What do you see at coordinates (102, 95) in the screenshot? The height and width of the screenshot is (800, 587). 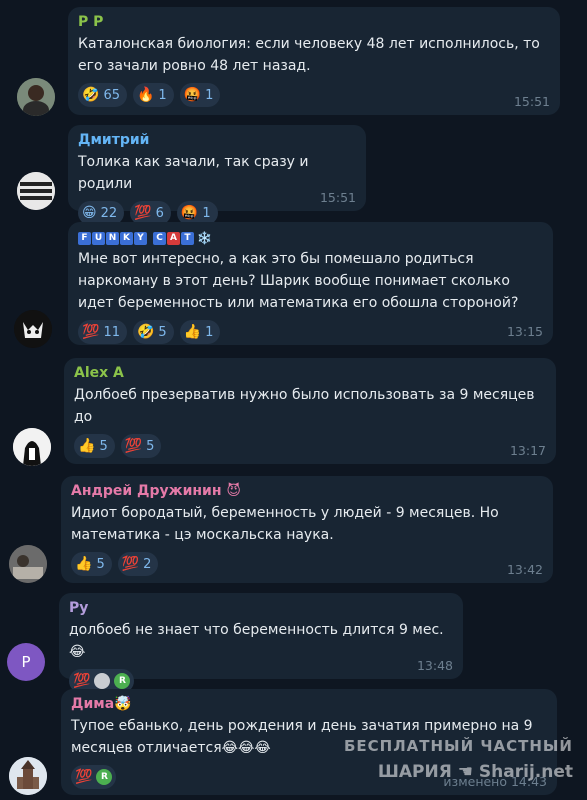 I see `reaction-rofl: 🤣 65` at bounding box center [102, 95].